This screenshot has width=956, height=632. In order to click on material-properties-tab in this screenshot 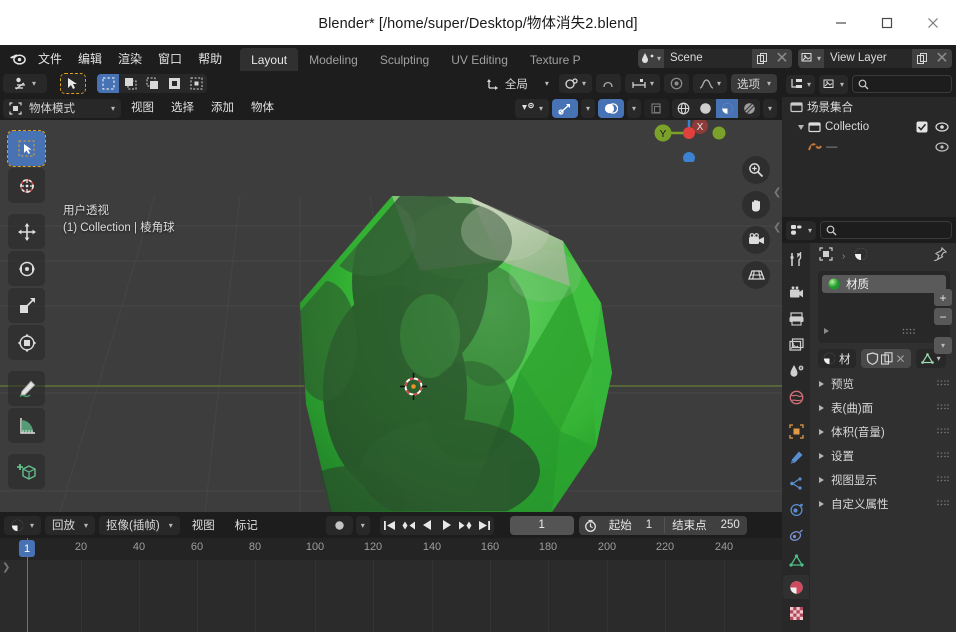, I will do `click(796, 587)`.